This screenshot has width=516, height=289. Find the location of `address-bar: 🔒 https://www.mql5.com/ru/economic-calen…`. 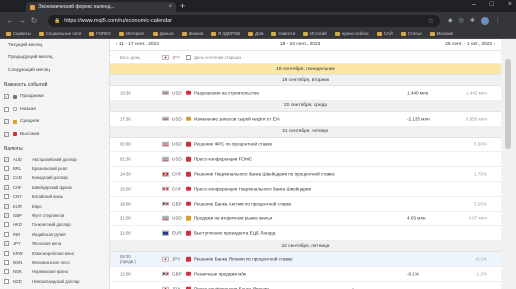

address-bar: 🔒 https://www.mql5.com/ru/economic-calen… is located at coordinates (244, 20).